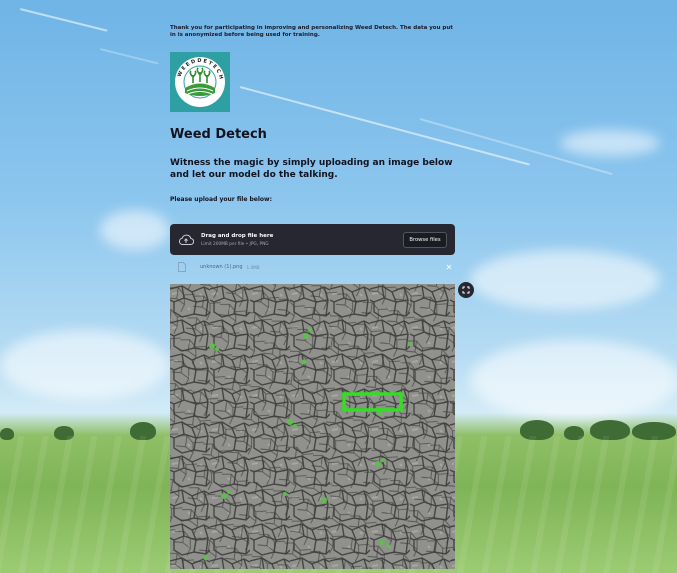 The width and height of the screenshot is (677, 573). What do you see at coordinates (253, 267) in the screenshot?
I see `uploaded-file-size: 1.4MB` at bounding box center [253, 267].